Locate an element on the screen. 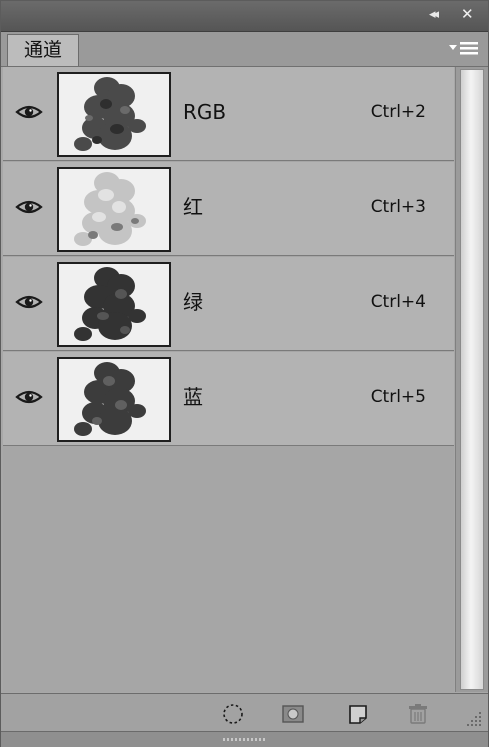 This screenshot has height=747, width=489. panel-menu-icon is located at coordinates (464, 48).